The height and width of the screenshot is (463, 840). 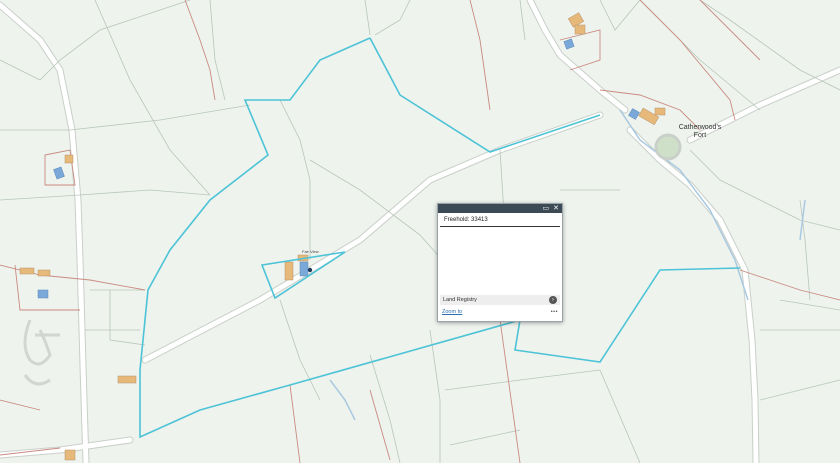 I want to click on chevron-right-icon: ›, so click(x=553, y=300).